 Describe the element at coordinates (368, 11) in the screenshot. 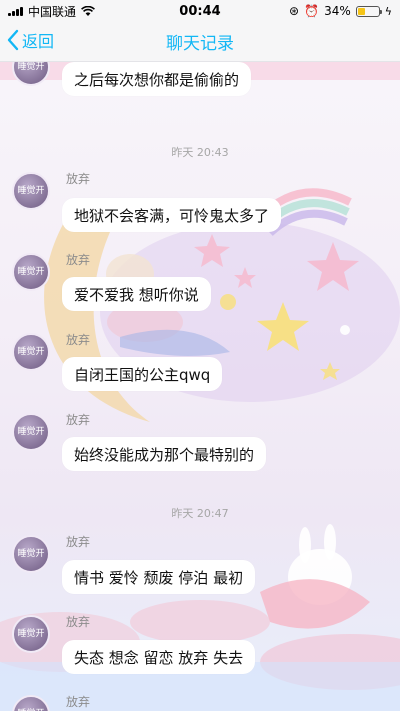

I see `battery-icon` at that location.